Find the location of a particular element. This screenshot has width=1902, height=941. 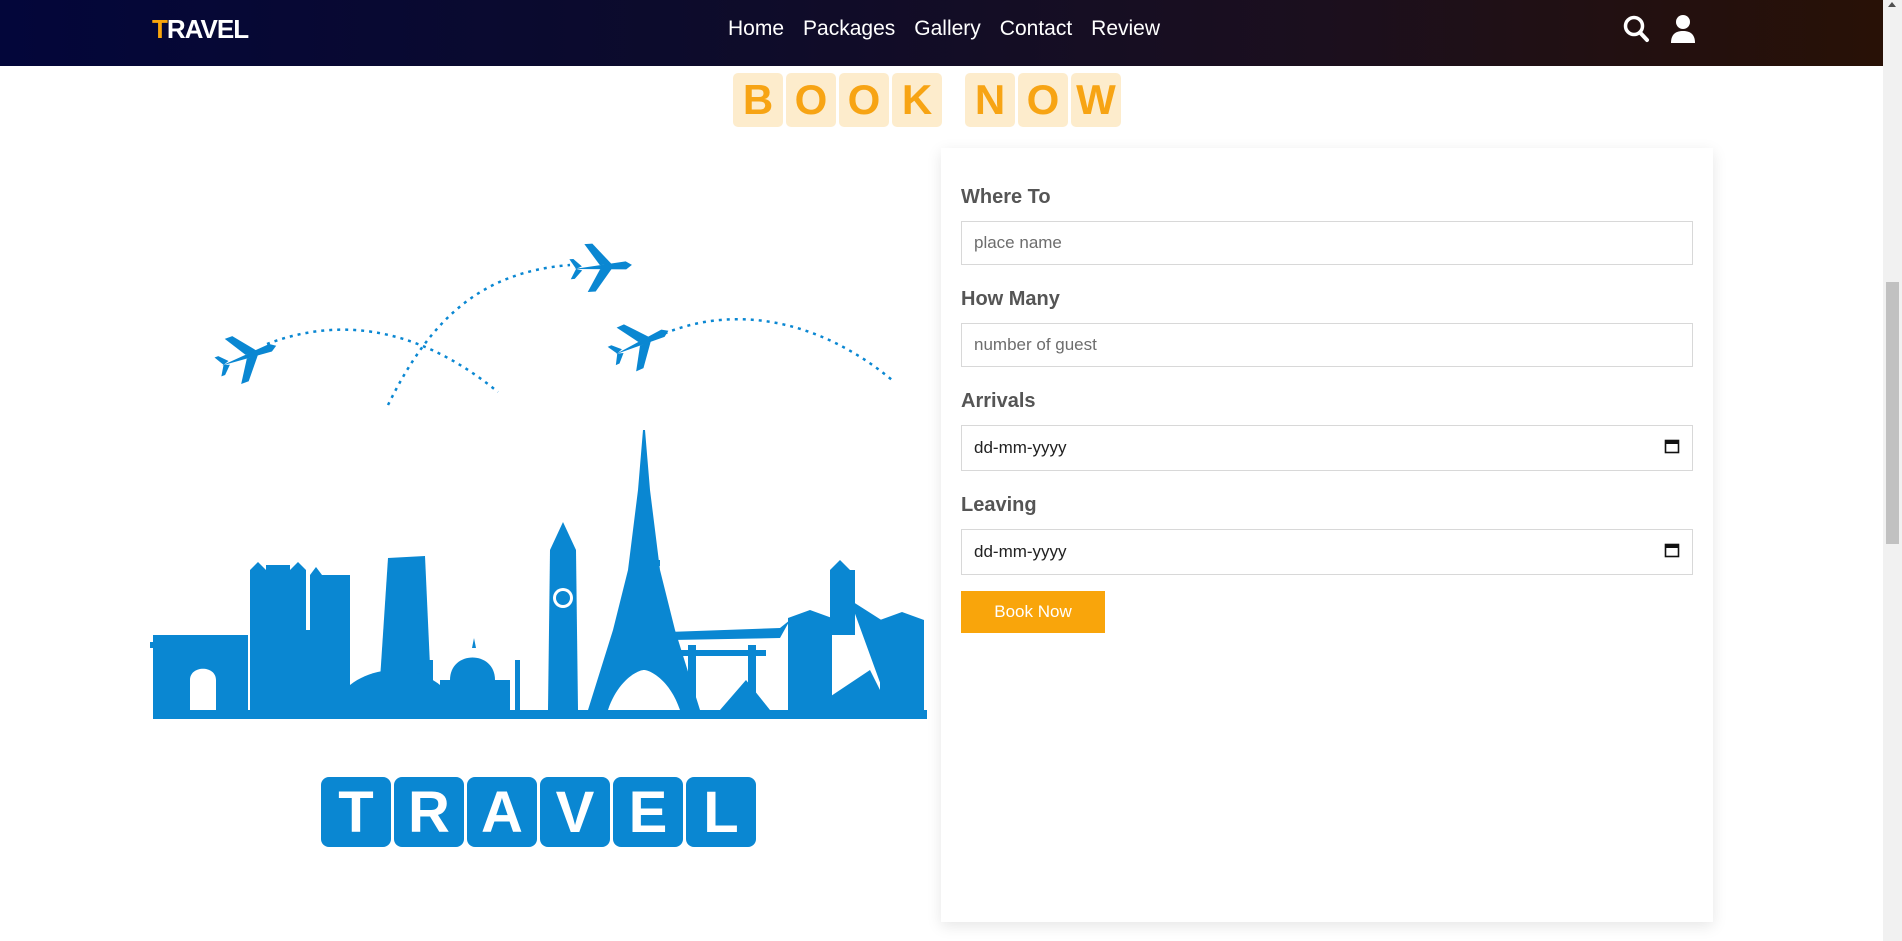

nav-link-contact: Contact is located at coordinates (1036, 29).